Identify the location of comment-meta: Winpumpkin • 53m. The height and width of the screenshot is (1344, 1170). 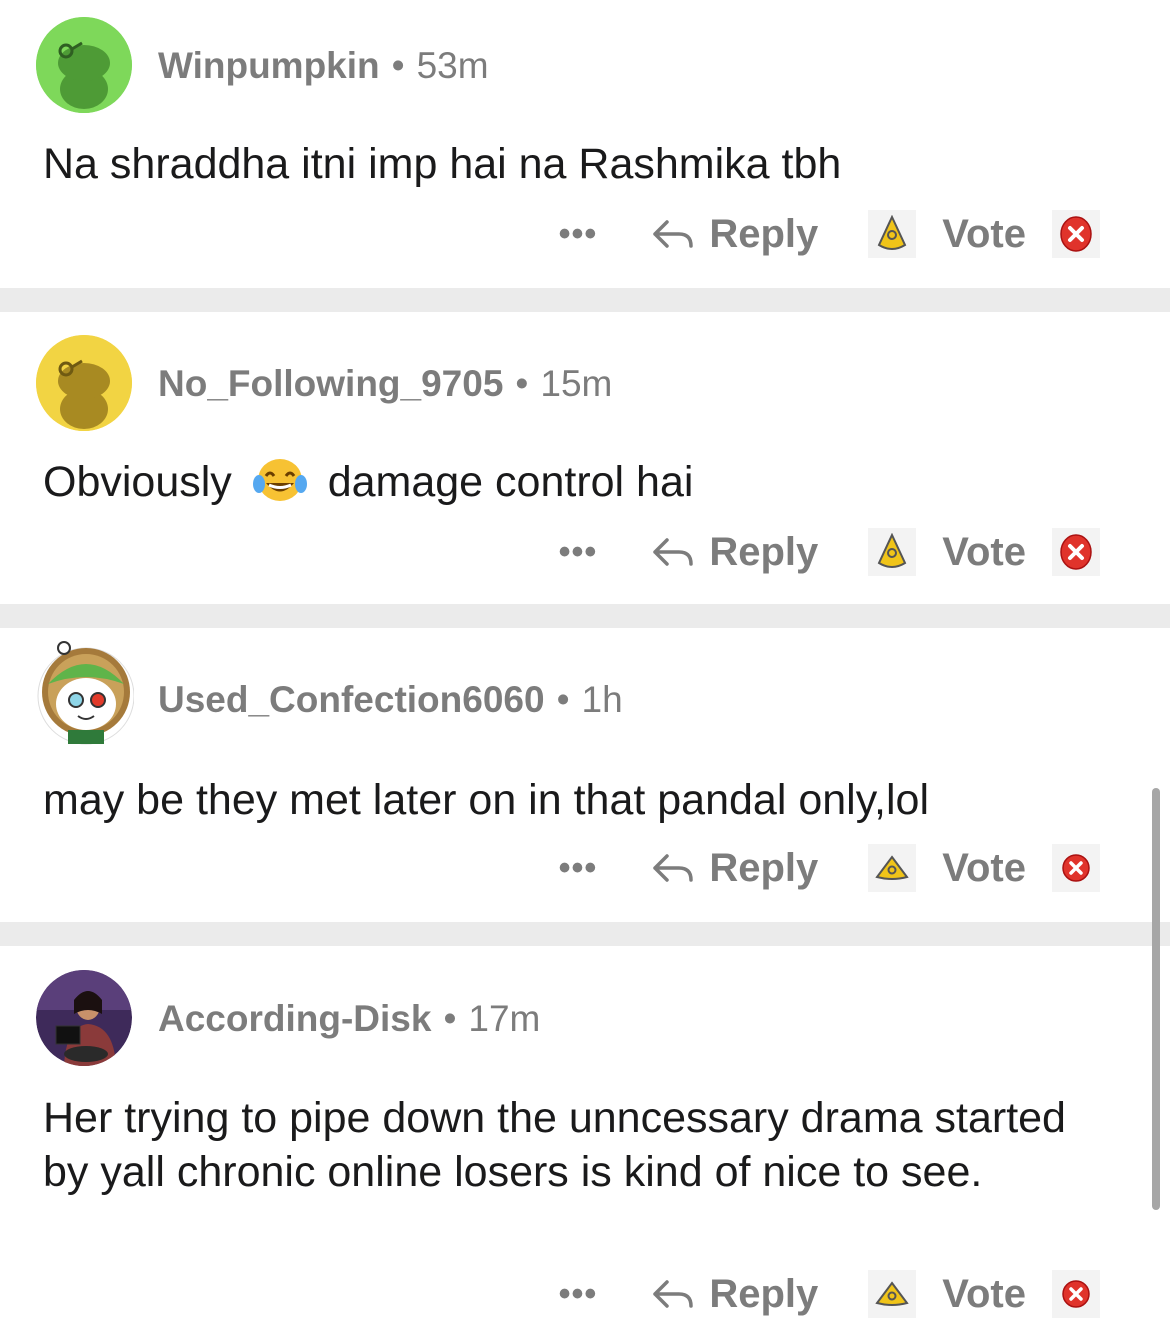
(323, 66).